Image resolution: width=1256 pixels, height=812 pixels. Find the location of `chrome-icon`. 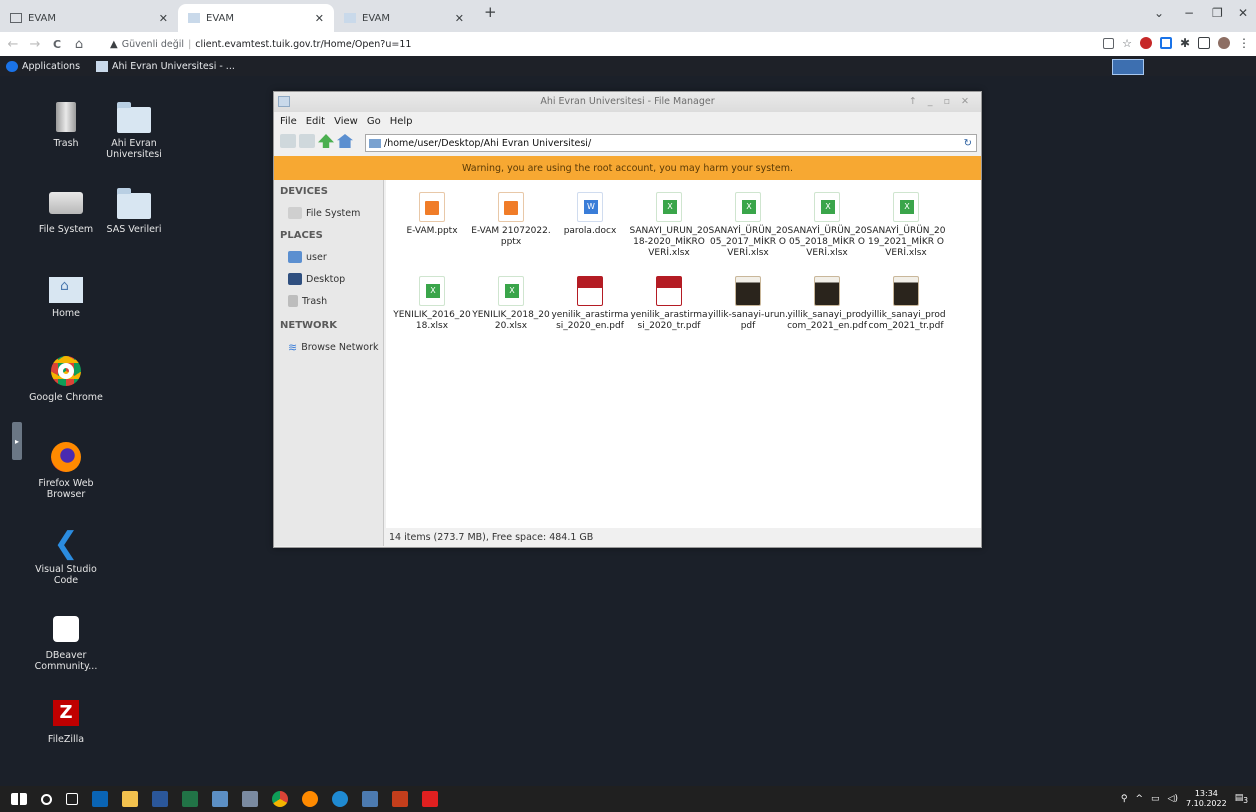

chrome-icon is located at coordinates (280, 799).